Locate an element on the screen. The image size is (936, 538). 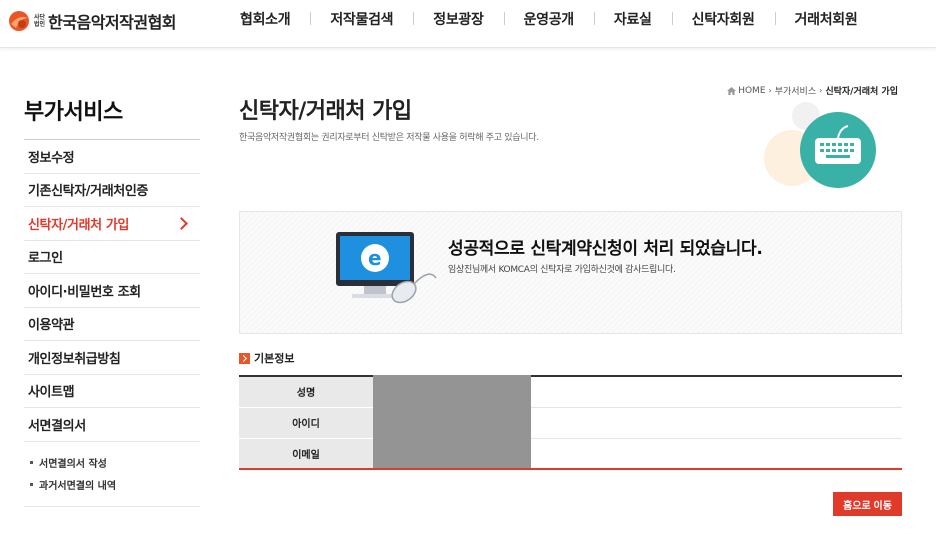
page-title: 신탁자/거래처 가입 is located at coordinates (325, 111).